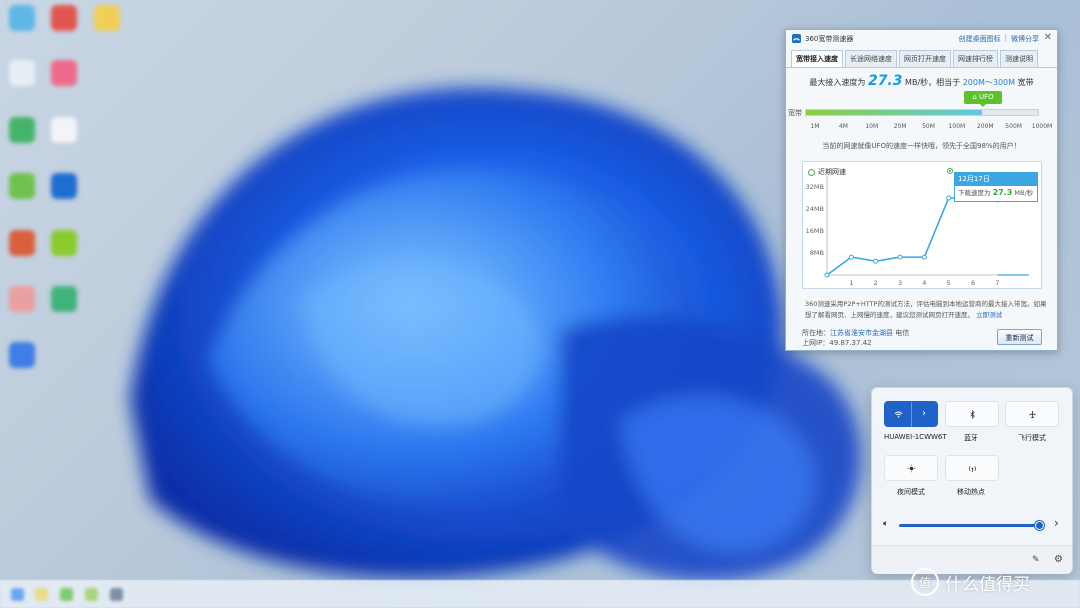 The width and height of the screenshot is (1080, 608). What do you see at coordinates (1048, 37) in the screenshot?
I see `close-icon: ✕` at bounding box center [1048, 37].